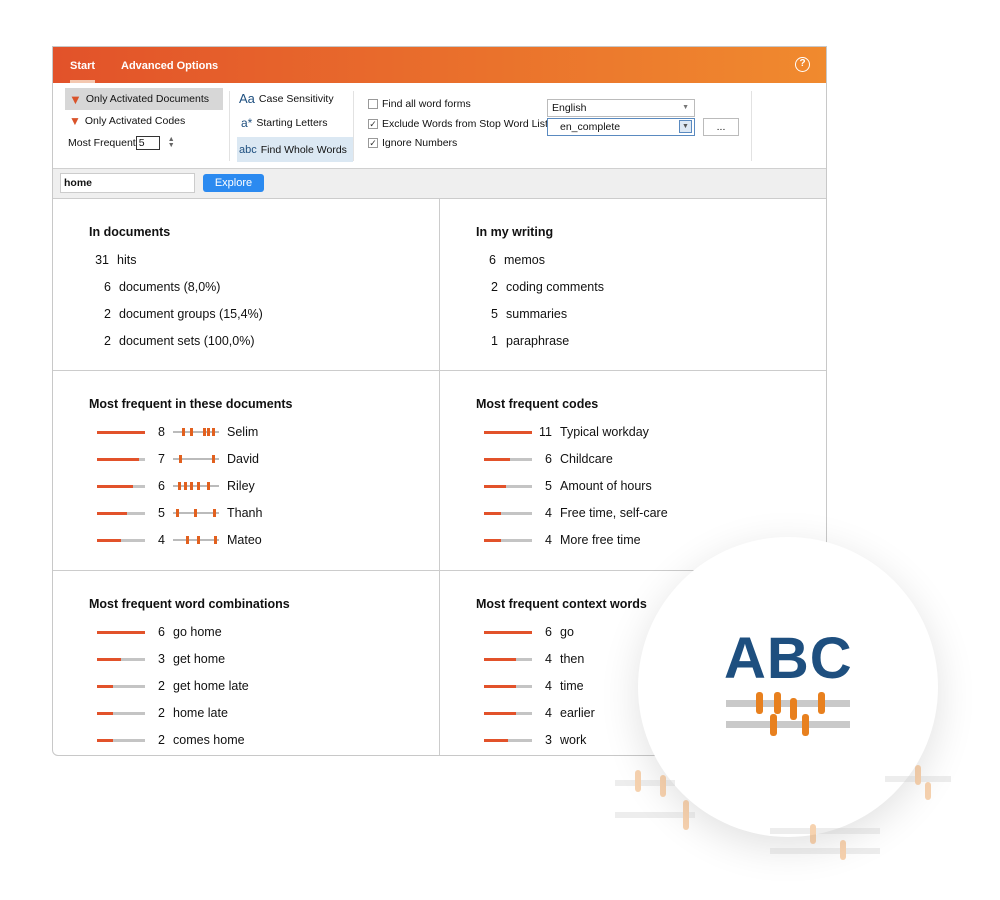 Image resolution: width=1000 pixels, height=900 pixels. I want to click on tab-start: Start, so click(83, 65).